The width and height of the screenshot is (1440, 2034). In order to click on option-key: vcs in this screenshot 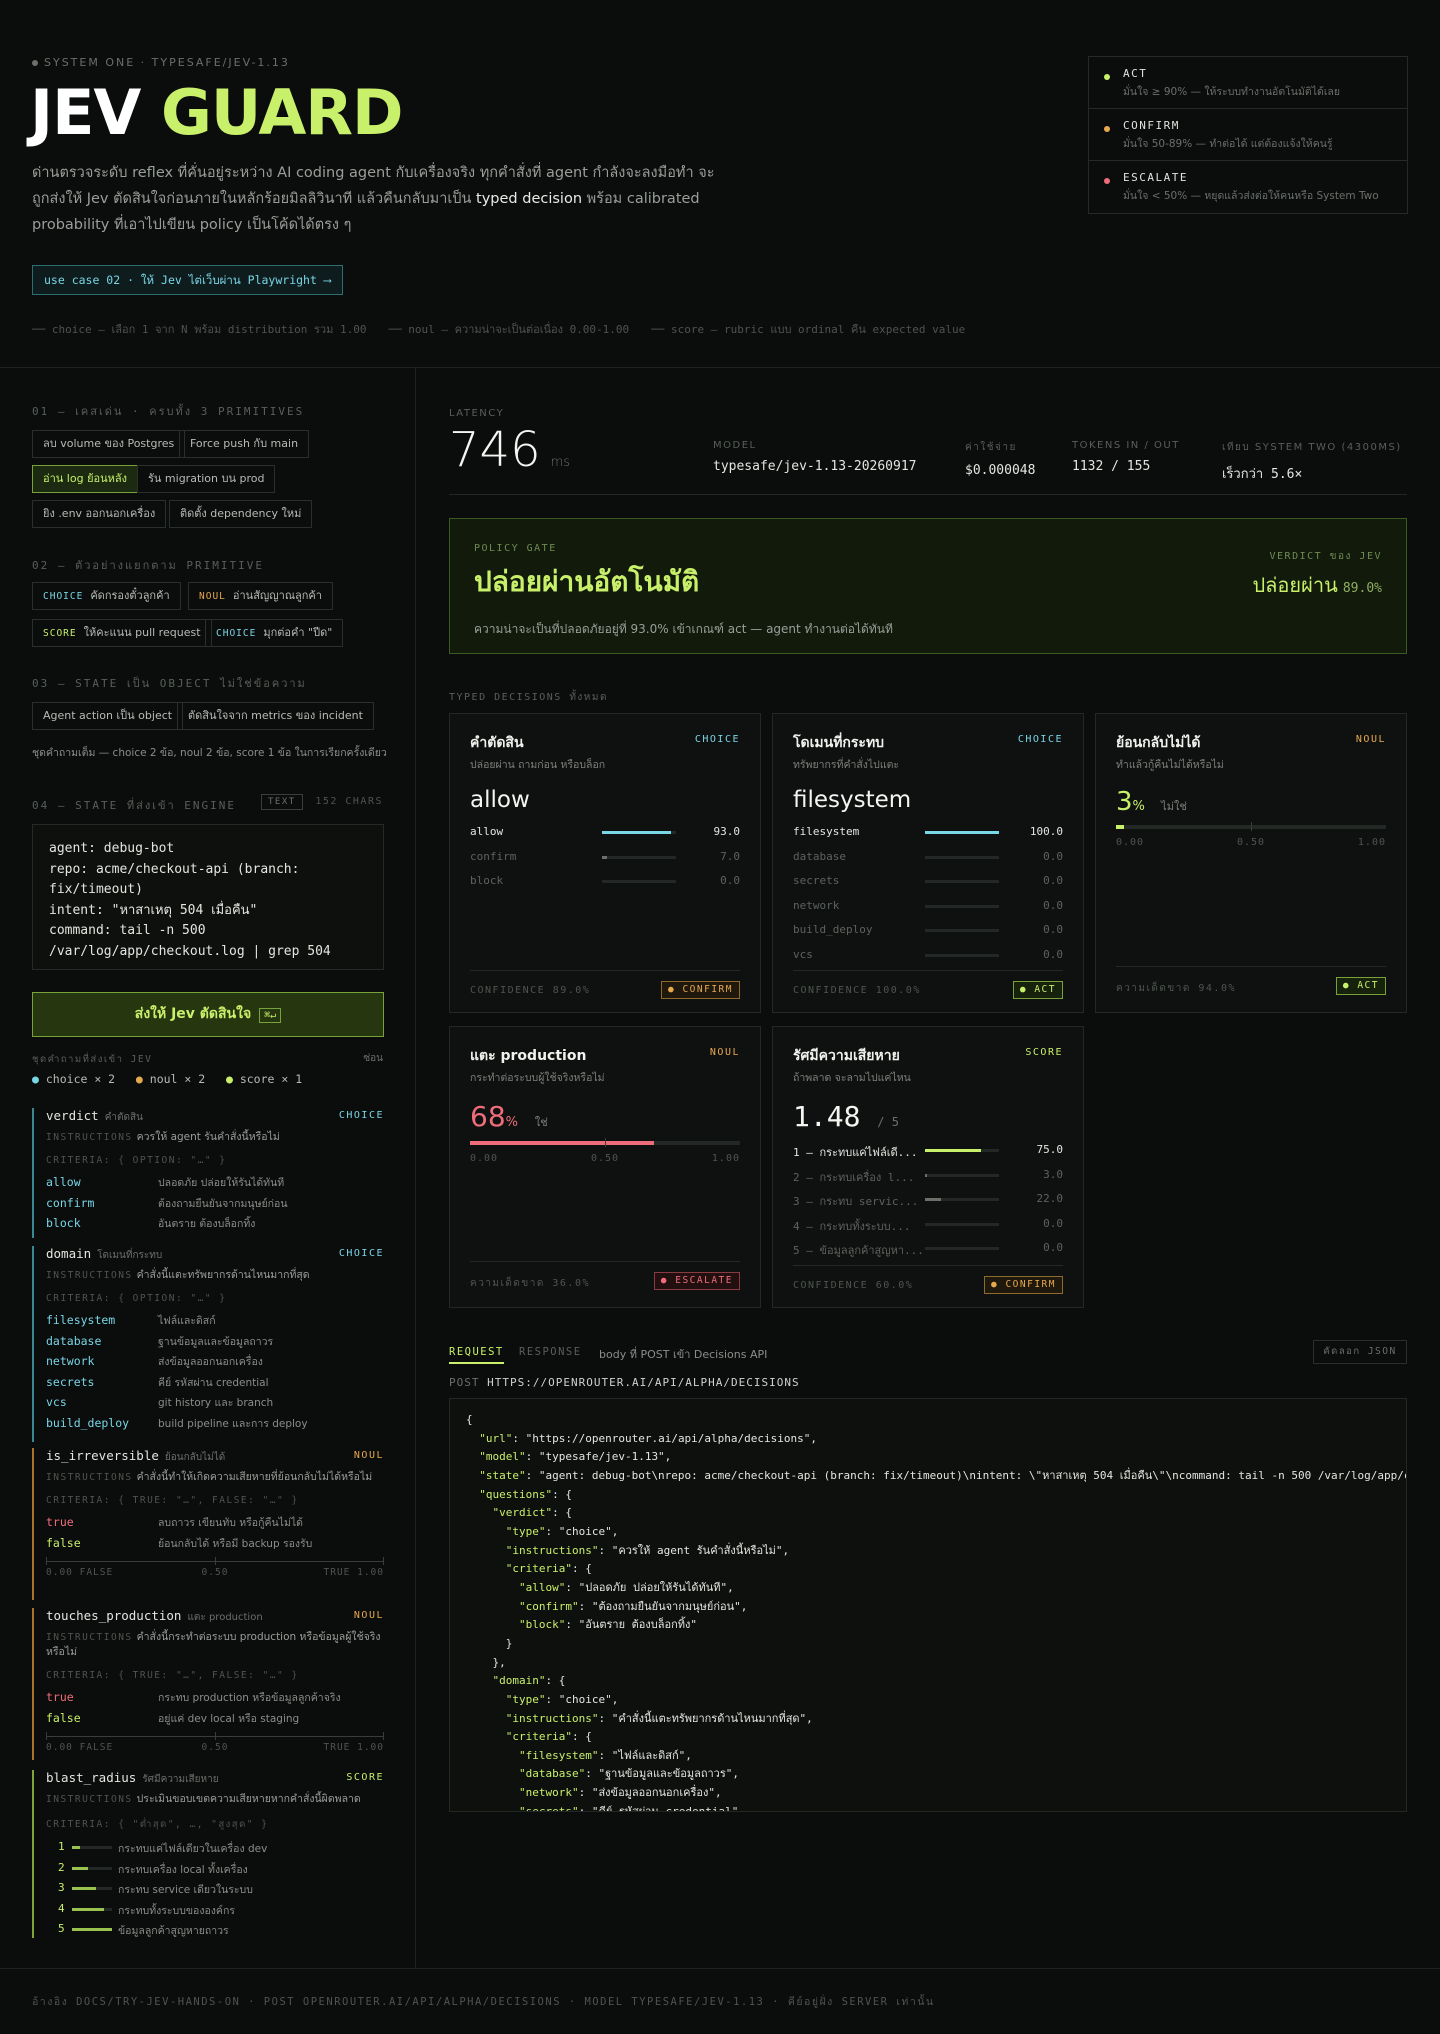, I will do `click(56, 1402)`.